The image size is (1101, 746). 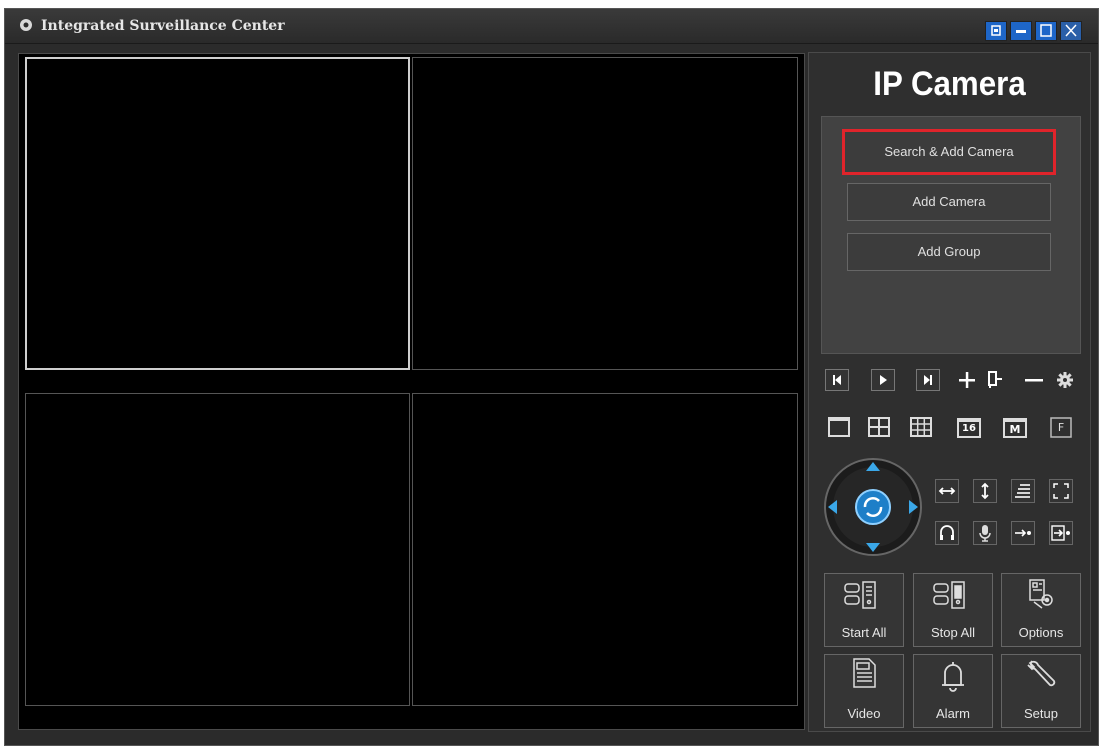 I want to click on setup-button: Setup, so click(x=1041, y=691).